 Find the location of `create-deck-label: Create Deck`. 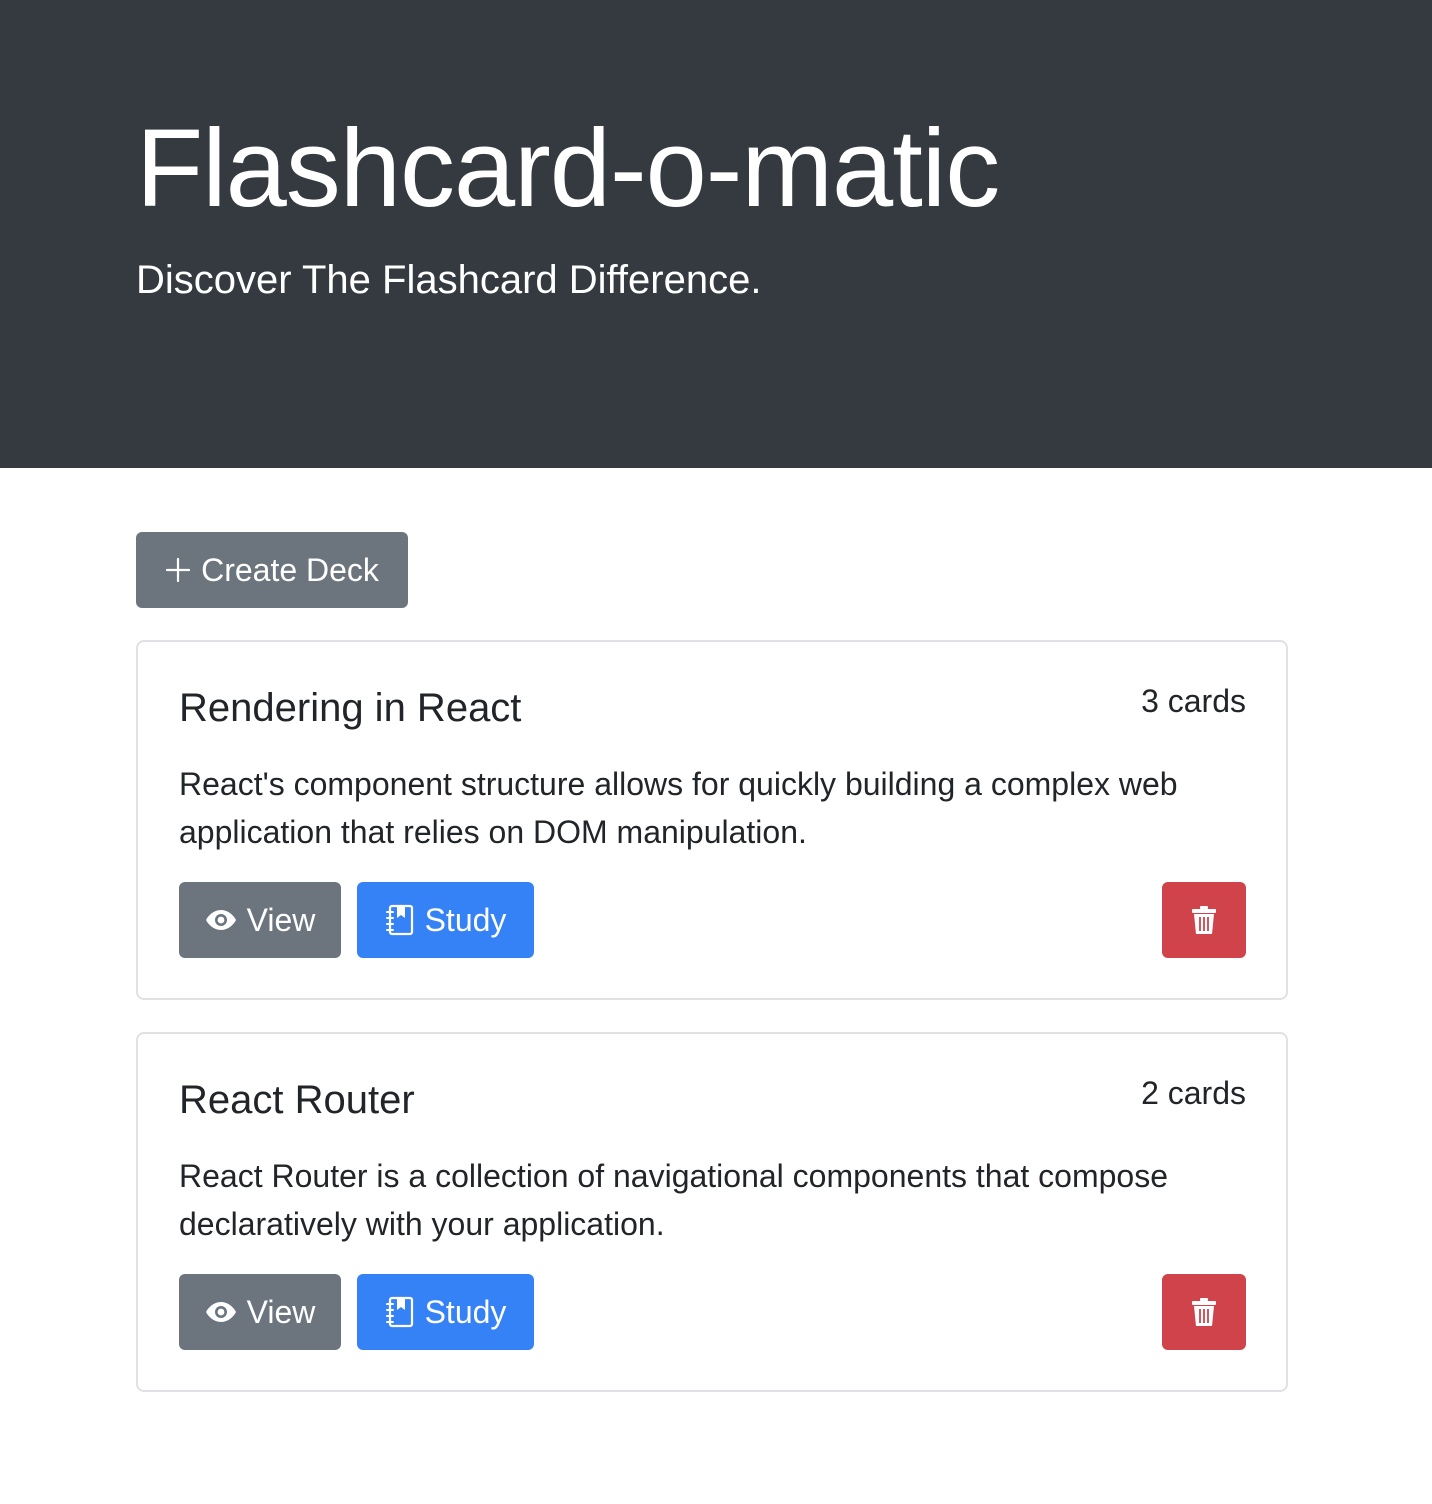

create-deck-label: Create Deck is located at coordinates (290, 570).